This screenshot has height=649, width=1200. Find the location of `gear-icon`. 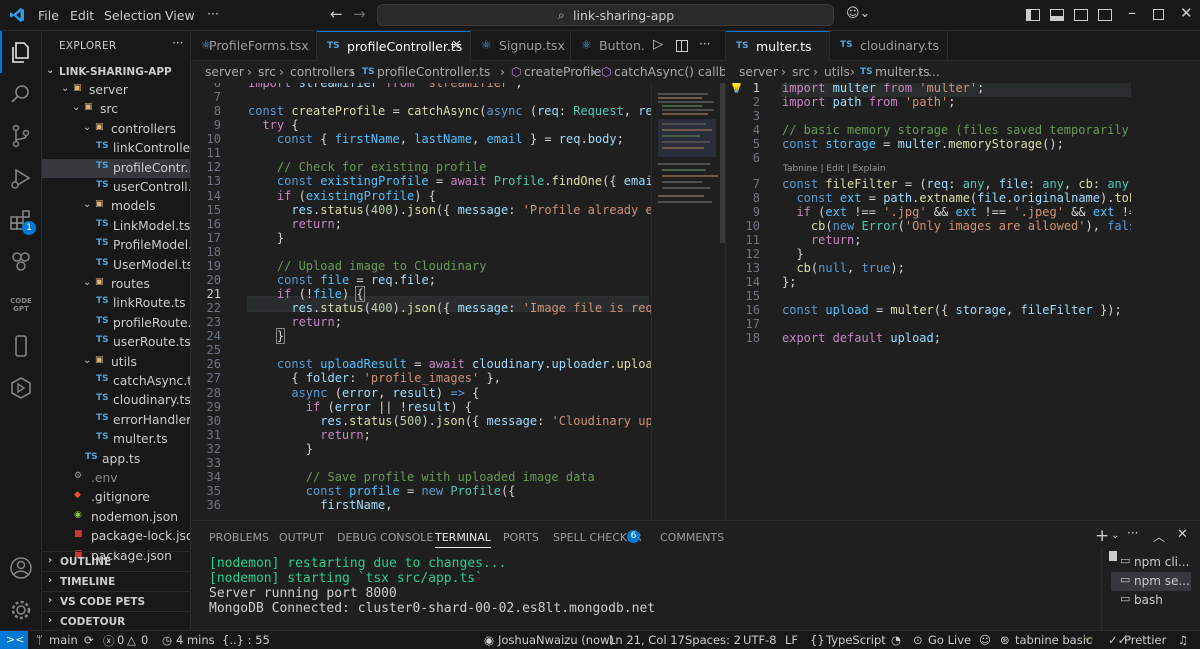

gear-icon is located at coordinates (21, 610).